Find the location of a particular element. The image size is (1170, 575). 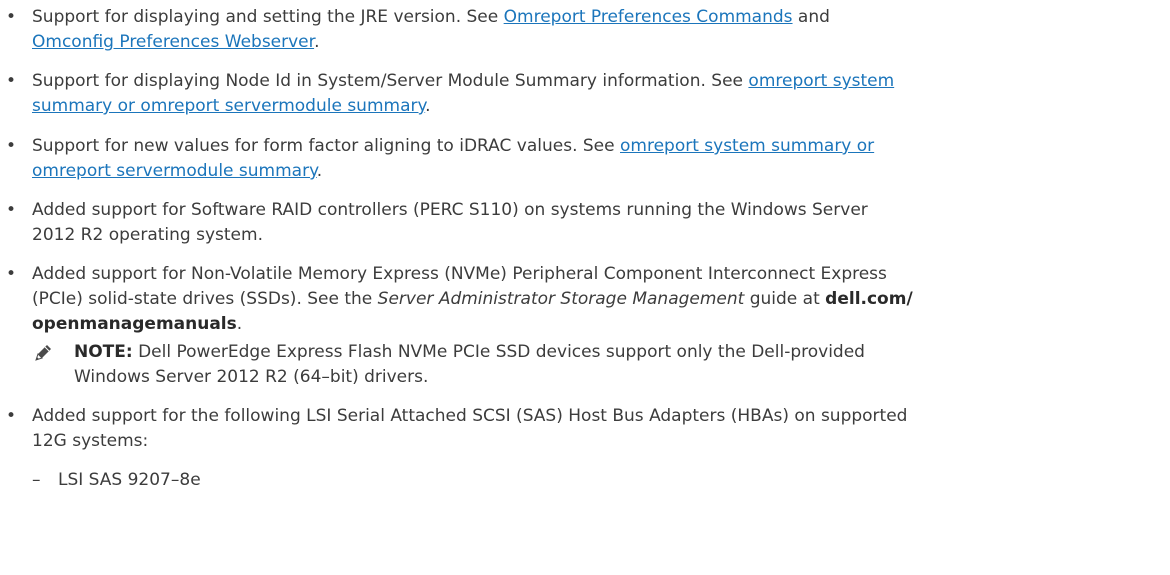

list-item-line: Omconfig Preferences Webserver. is located at coordinates (594, 42).